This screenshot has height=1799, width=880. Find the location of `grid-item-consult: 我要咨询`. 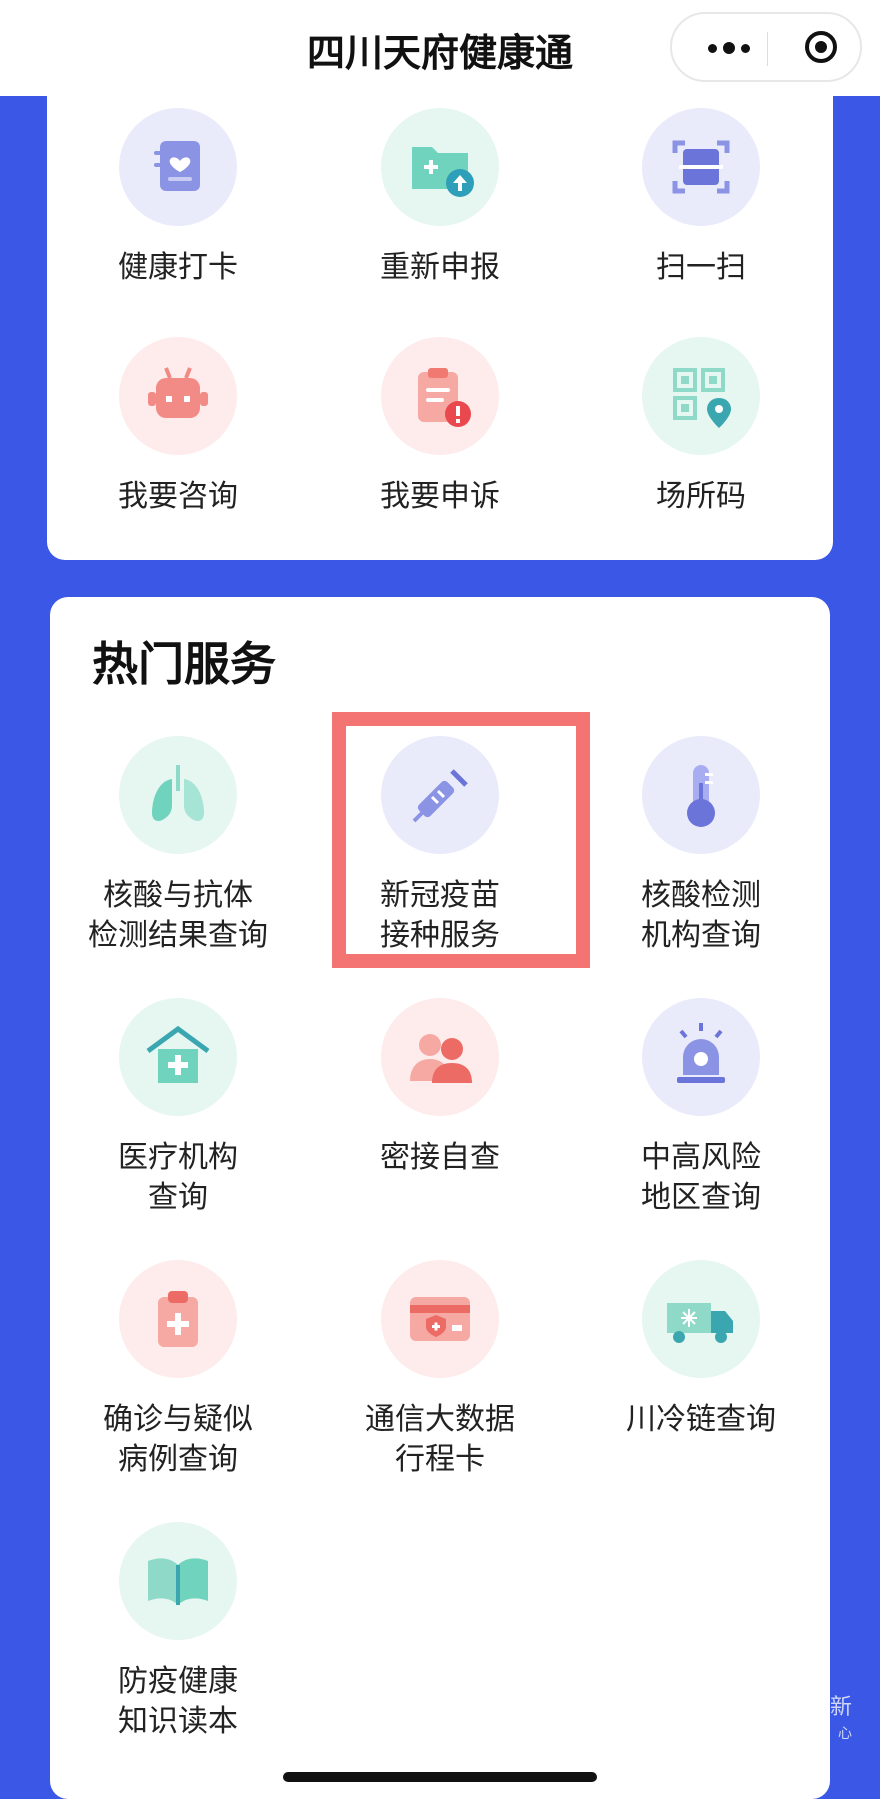

grid-item-consult: 我要咨询 is located at coordinates (178, 427).